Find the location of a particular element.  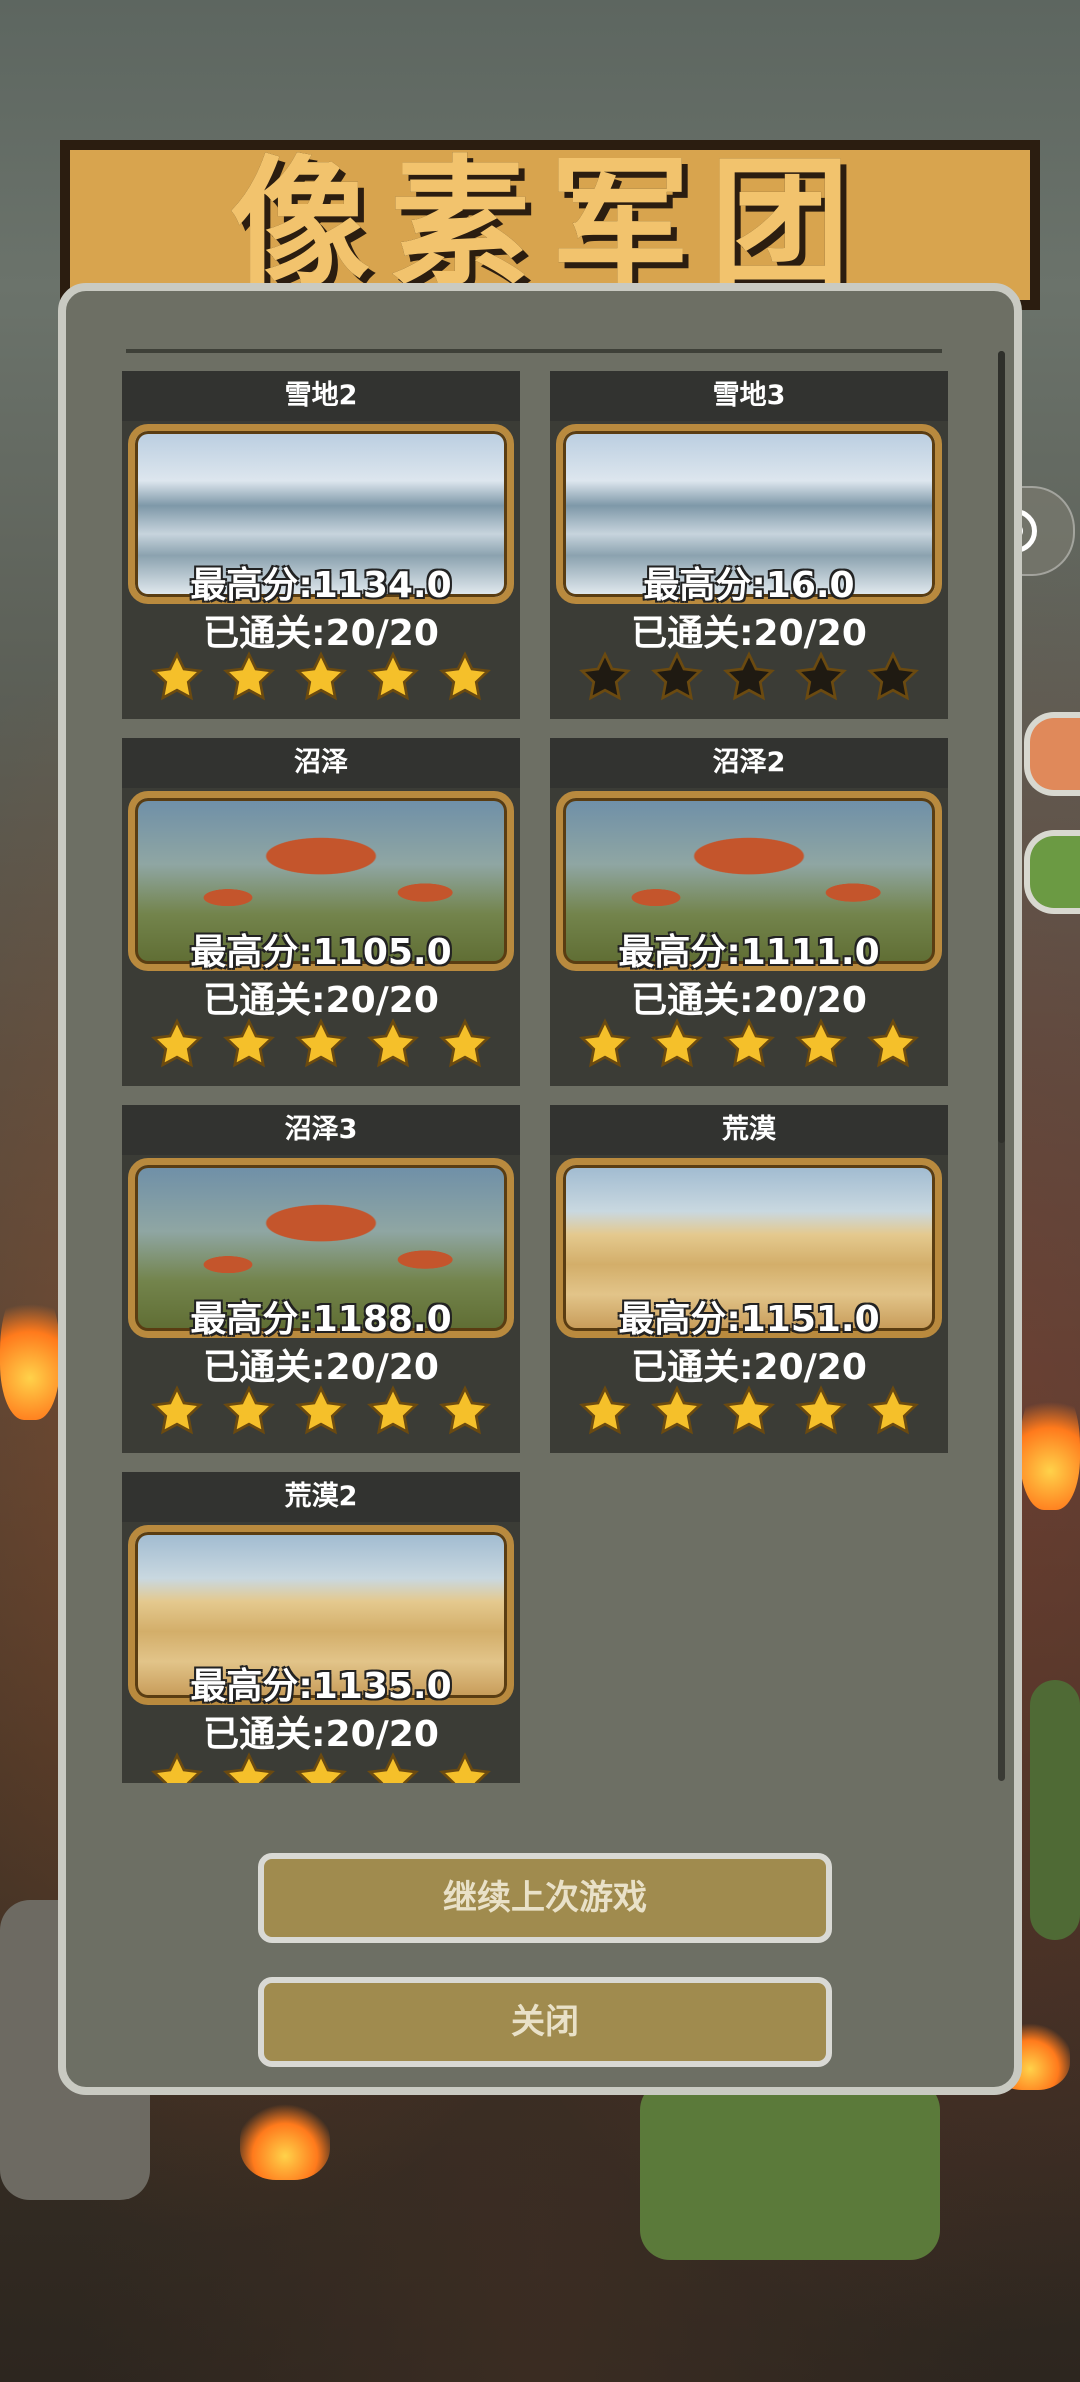

best-score: 最高分:16.0 is located at coordinates (749, 585).